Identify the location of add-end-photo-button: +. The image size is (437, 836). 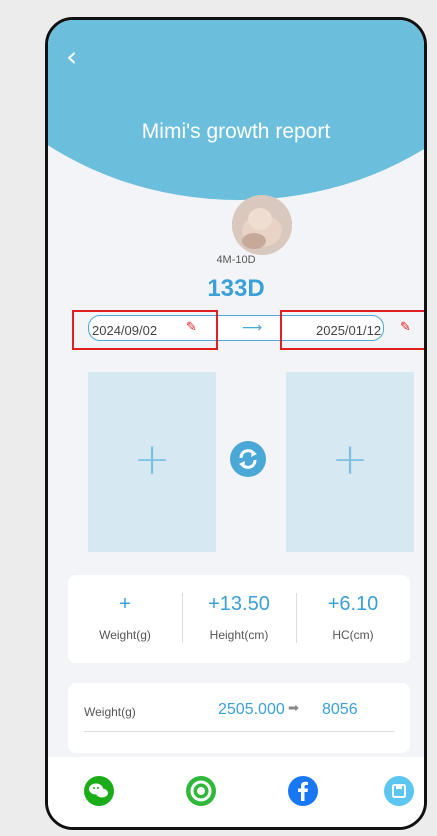
(350, 462).